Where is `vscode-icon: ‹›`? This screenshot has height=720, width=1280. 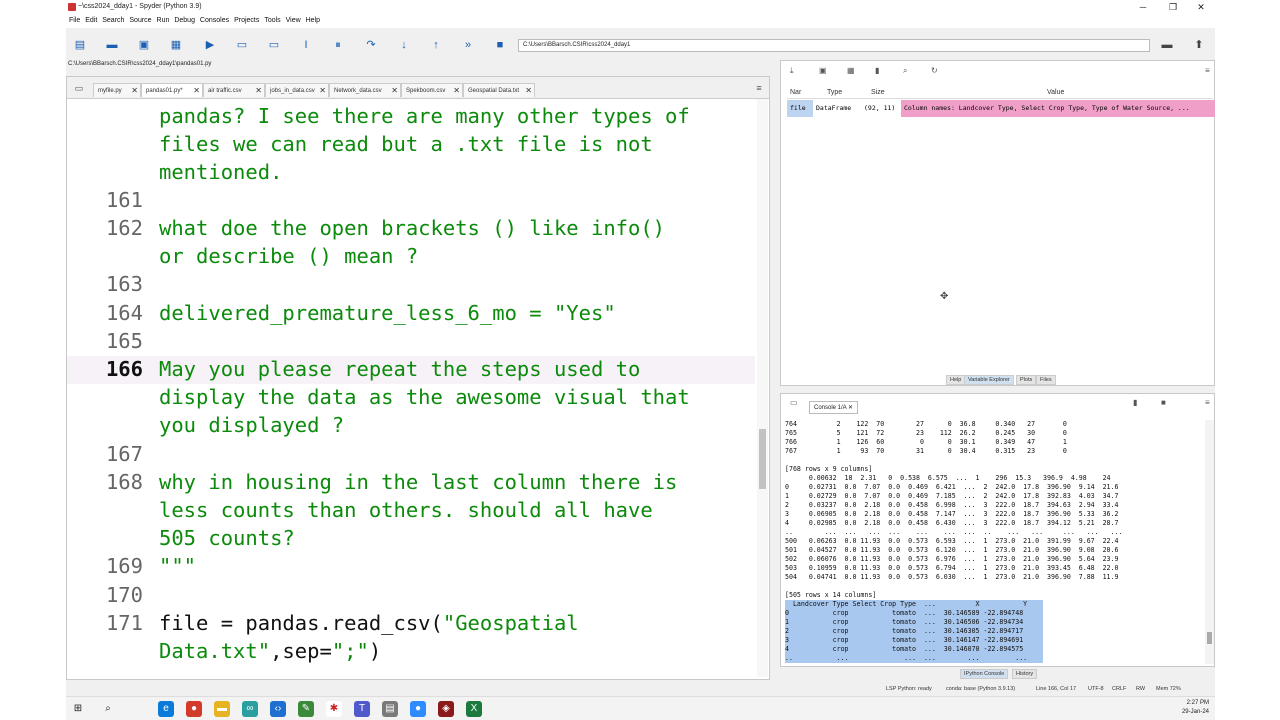
vscode-icon: ‹› is located at coordinates (278, 709).